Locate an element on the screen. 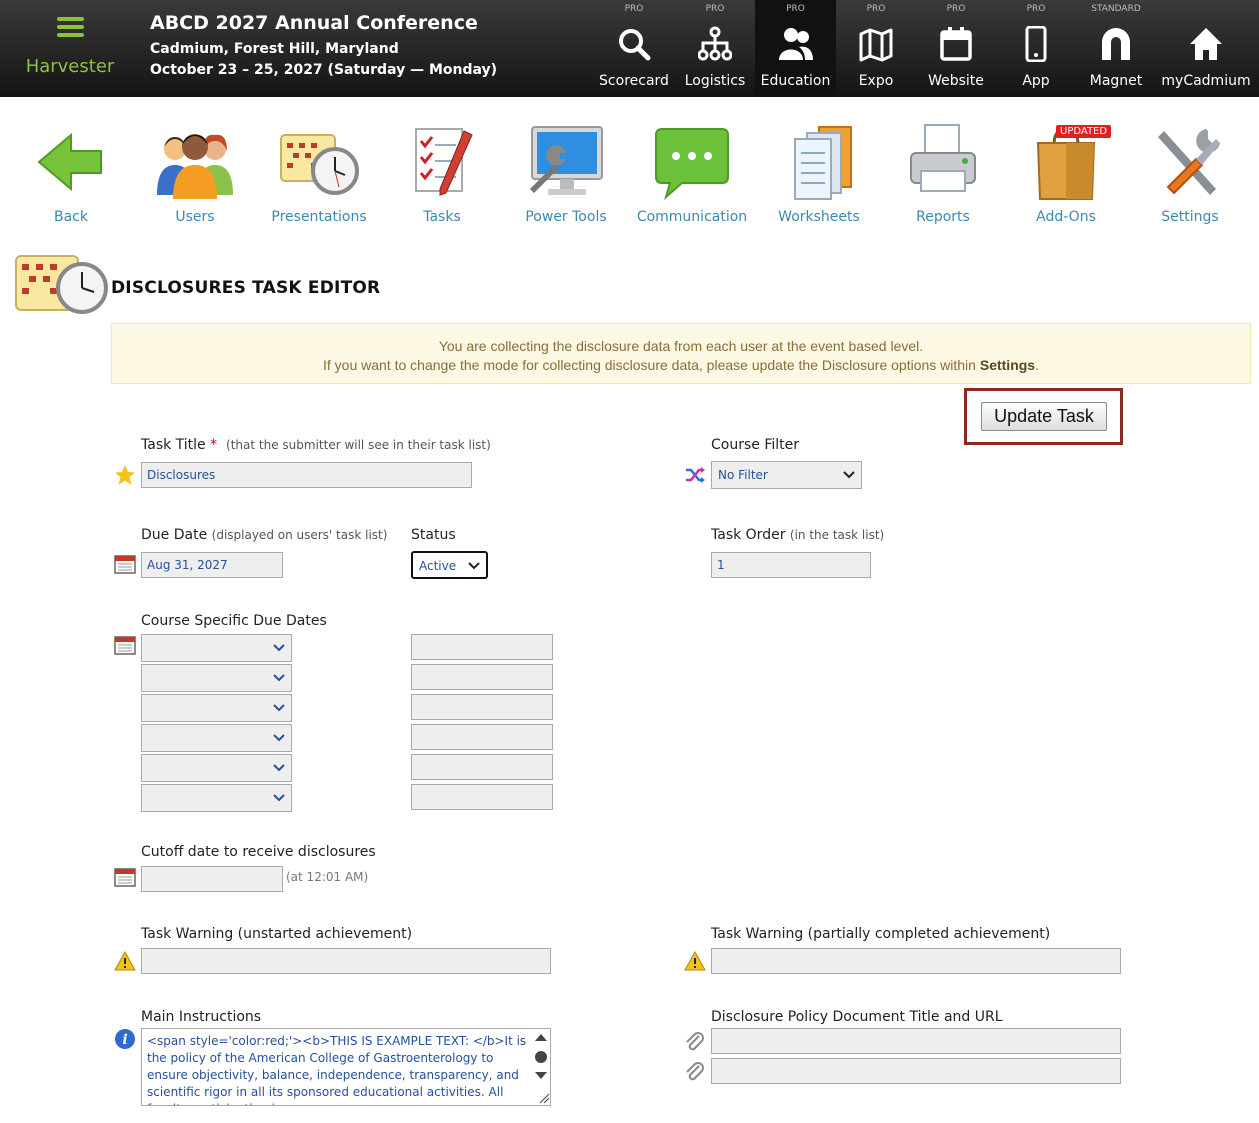 The height and width of the screenshot is (1123, 1259). nav-website: PRO Website is located at coordinates (956, 48).